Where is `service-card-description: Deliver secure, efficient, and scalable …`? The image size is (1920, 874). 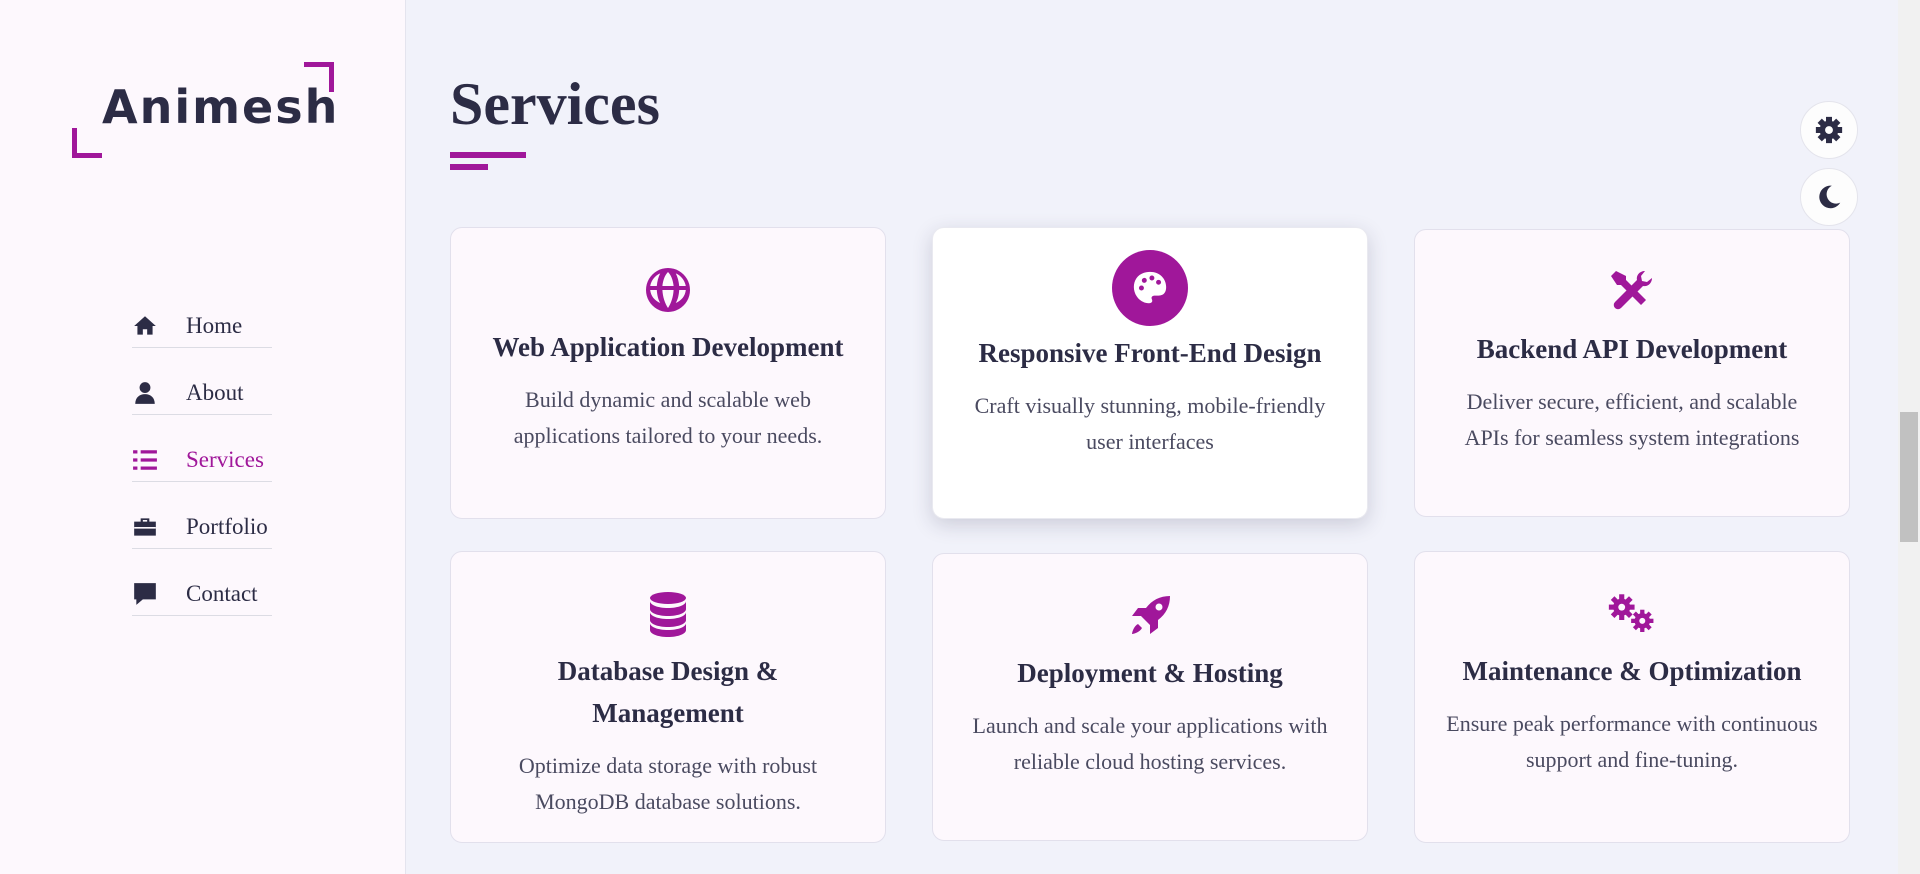
service-card-description: Deliver secure, efficient, and scalable … is located at coordinates (1632, 419).